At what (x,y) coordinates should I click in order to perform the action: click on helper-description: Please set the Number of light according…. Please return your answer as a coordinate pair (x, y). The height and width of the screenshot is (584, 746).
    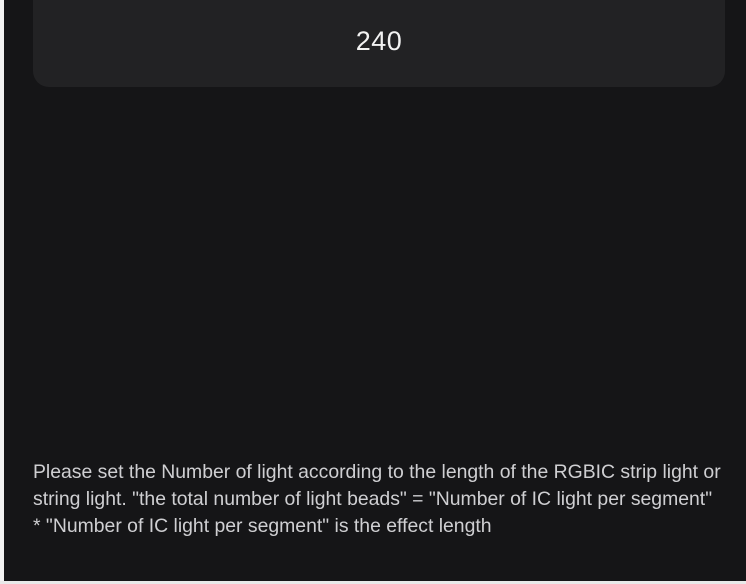
    Looking at the image, I should click on (377, 499).